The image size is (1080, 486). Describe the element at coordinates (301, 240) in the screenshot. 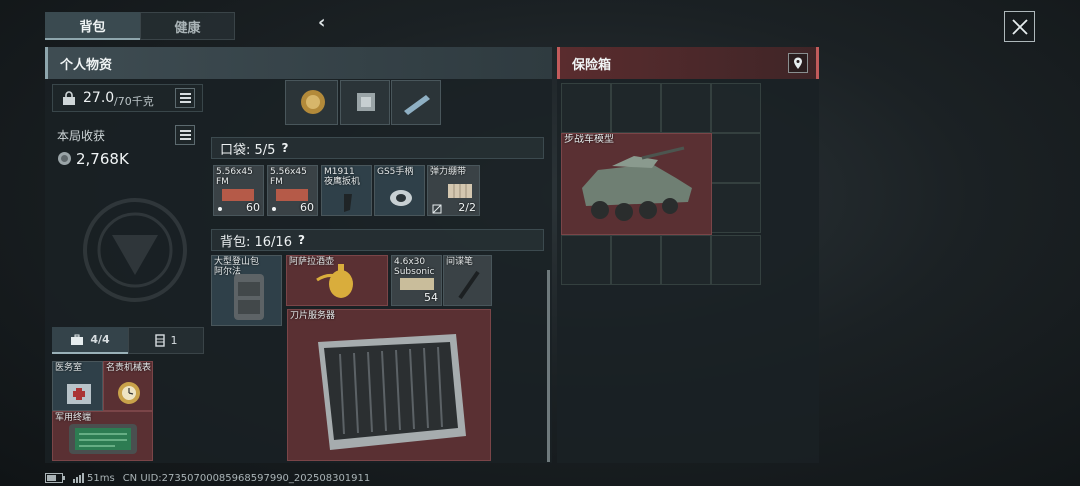

I see `backpack-help-icon: ?` at that location.